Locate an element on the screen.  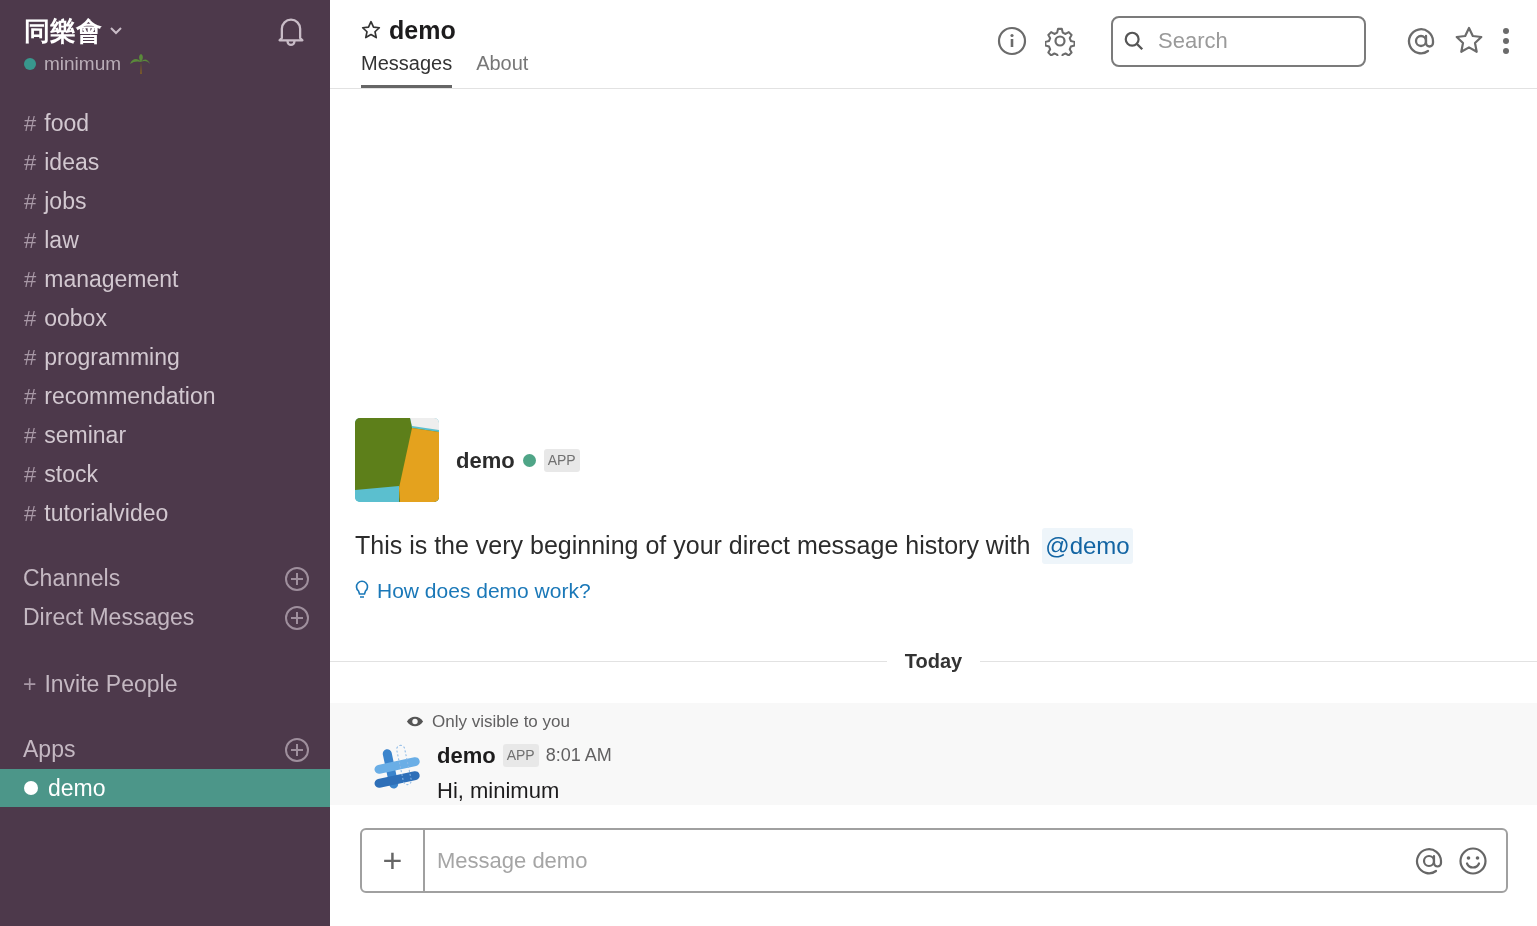
tab: Messages is located at coordinates (407, 68).